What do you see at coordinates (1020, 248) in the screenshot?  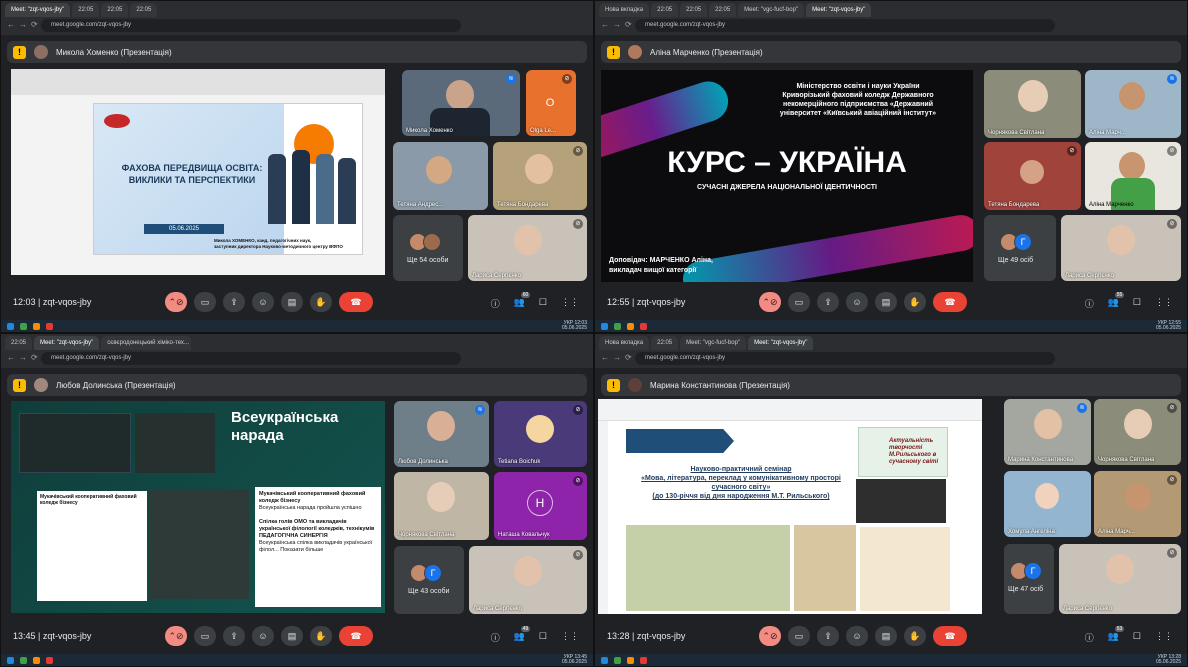 I see `more-people-tile: Г Ще 49 осіб` at bounding box center [1020, 248].